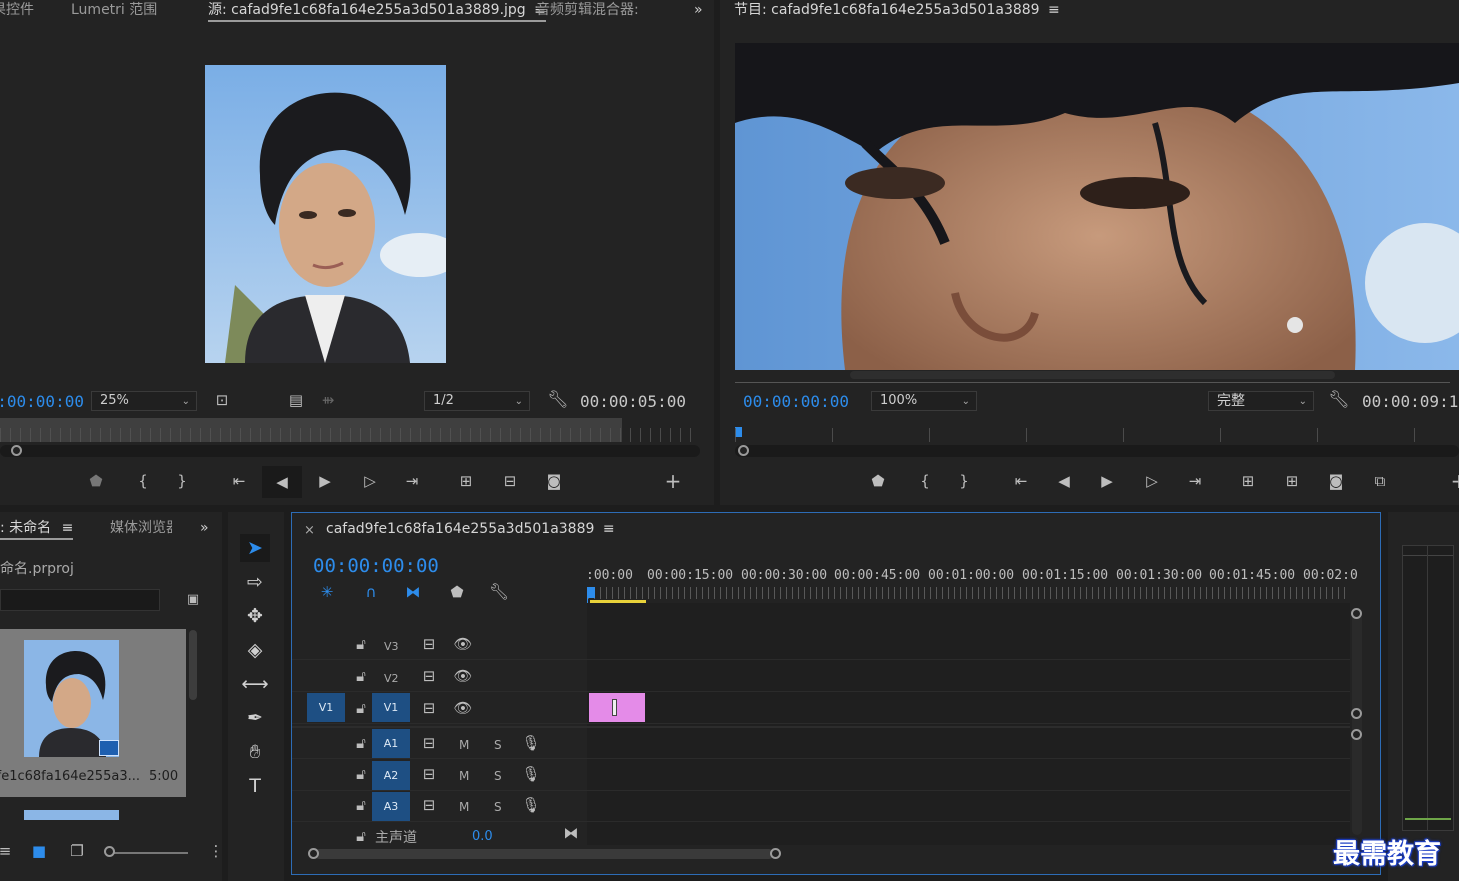 The width and height of the screenshot is (1459, 881). I want to click on master-volume-value: 0.0, so click(482, 836).